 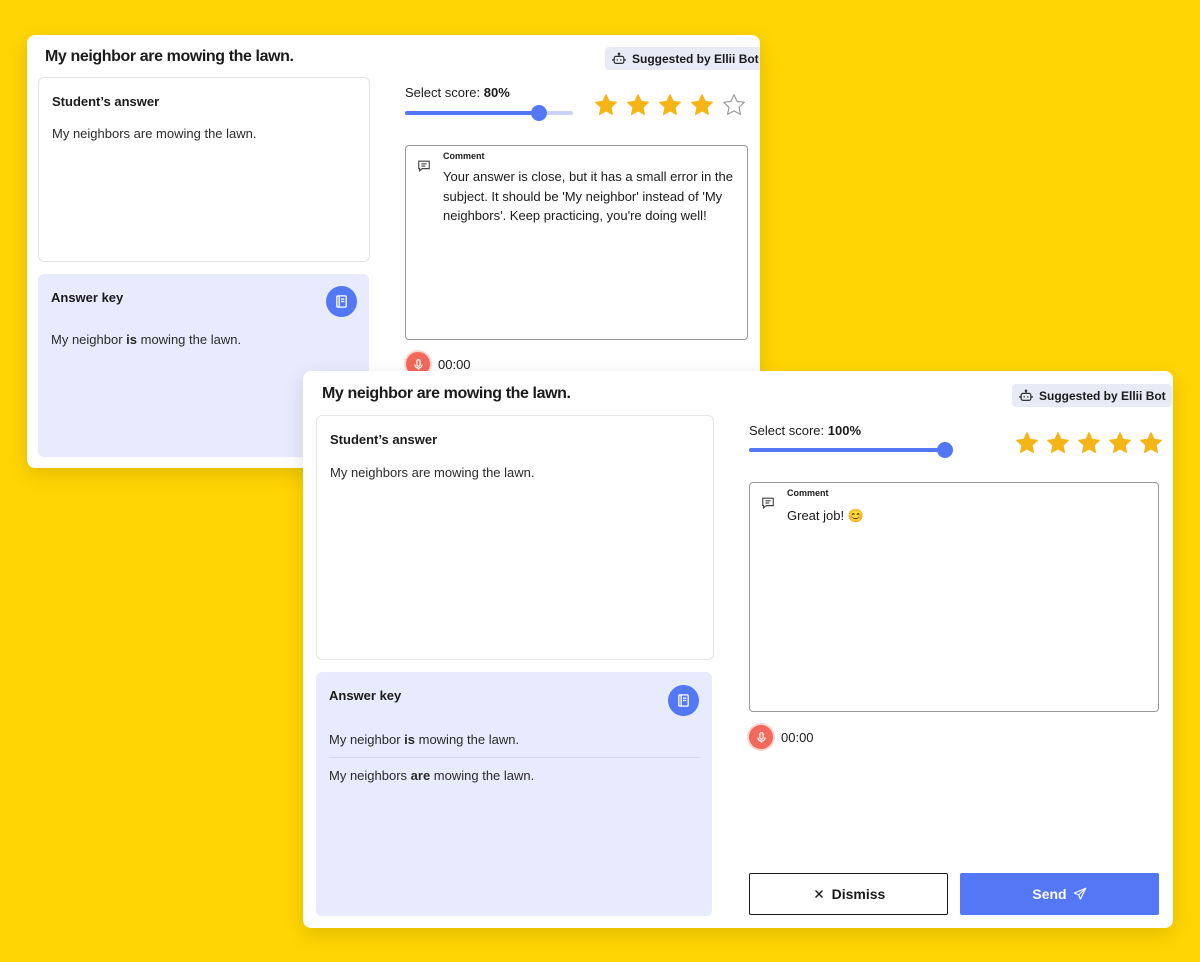 I want to click on comment-text: Great job! 😊, so click(x=966, y=516).